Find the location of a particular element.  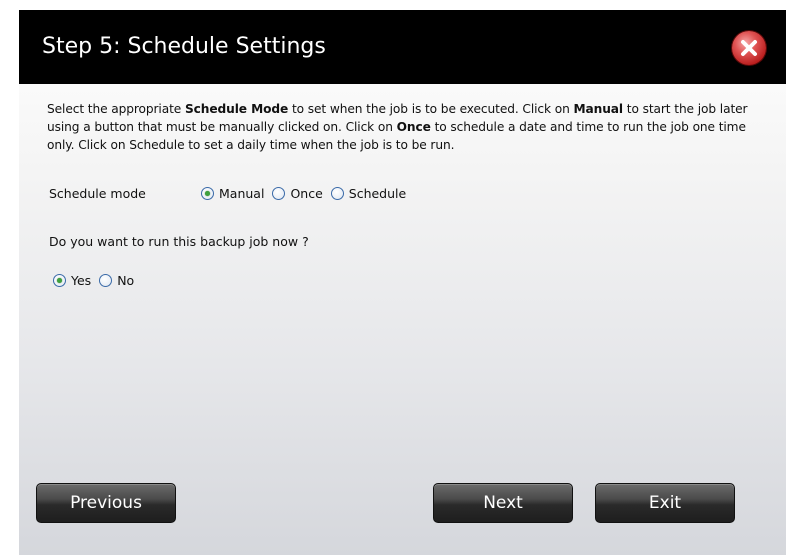

radio-once-label: Once is located at coordinates (306, 193).